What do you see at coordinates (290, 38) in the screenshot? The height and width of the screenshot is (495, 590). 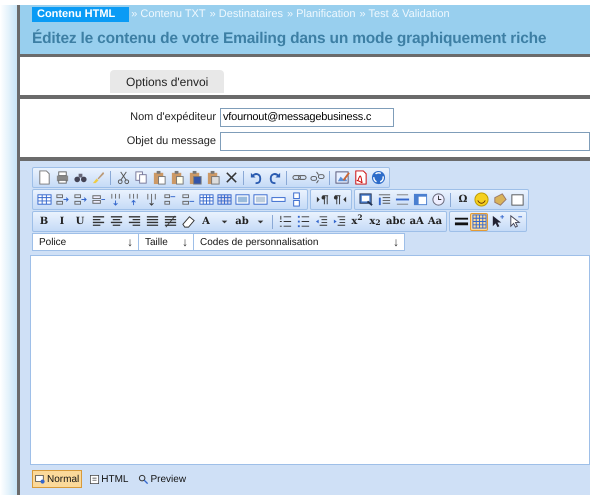 I see `page-title: Éditez le contenu de votre Emailing dans un mode graphiquement riche` at bounding box center [290, 38].